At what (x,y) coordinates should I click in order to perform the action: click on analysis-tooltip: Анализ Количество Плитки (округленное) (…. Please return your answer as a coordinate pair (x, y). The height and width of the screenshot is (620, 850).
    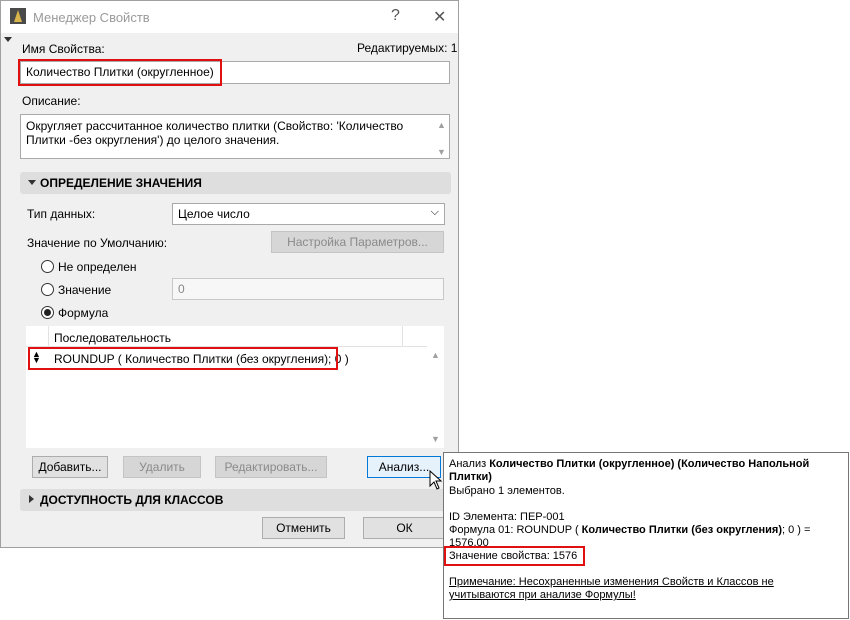
    Looking at the image, I should click on (646, 535).